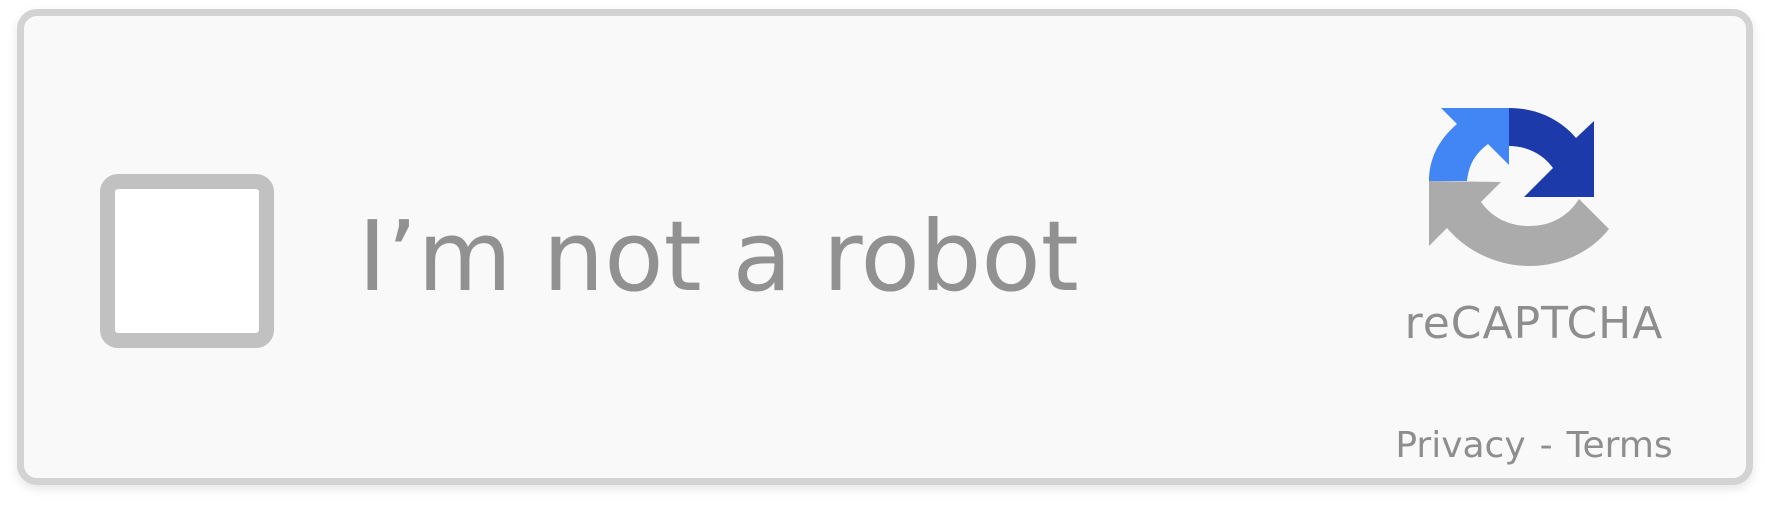 This screenshot has height=512, width=1774. I want to click on recaptcha-branding: reCAPTCHA, so click(1534, 236).